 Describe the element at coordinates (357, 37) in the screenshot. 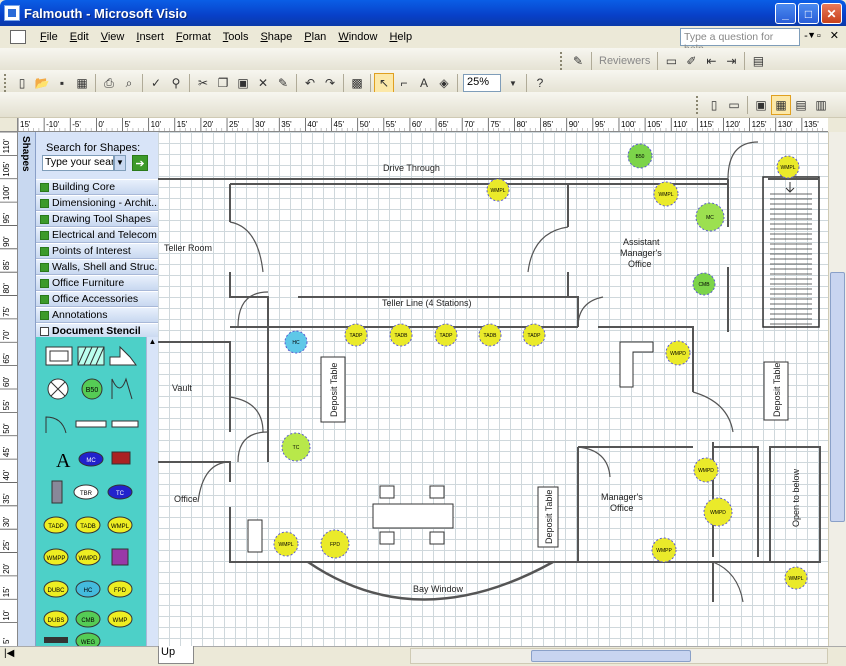

I see `menu-window: Window` at that location.